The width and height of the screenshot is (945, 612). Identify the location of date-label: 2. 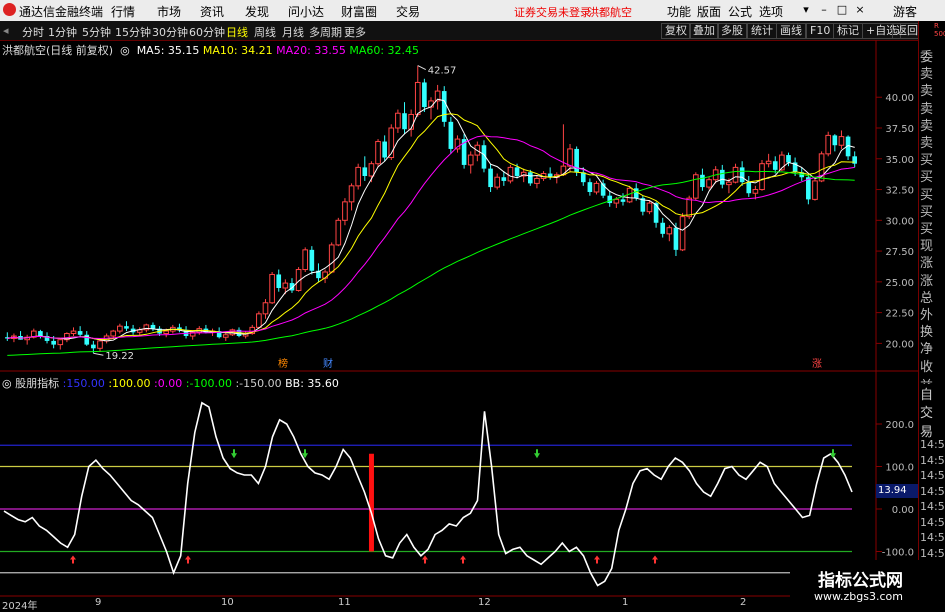
(743, 602).